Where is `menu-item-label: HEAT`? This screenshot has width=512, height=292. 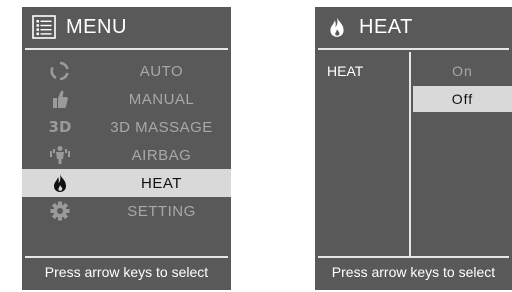 menu-item-label: HEAT is located at coordinates (161, 183).